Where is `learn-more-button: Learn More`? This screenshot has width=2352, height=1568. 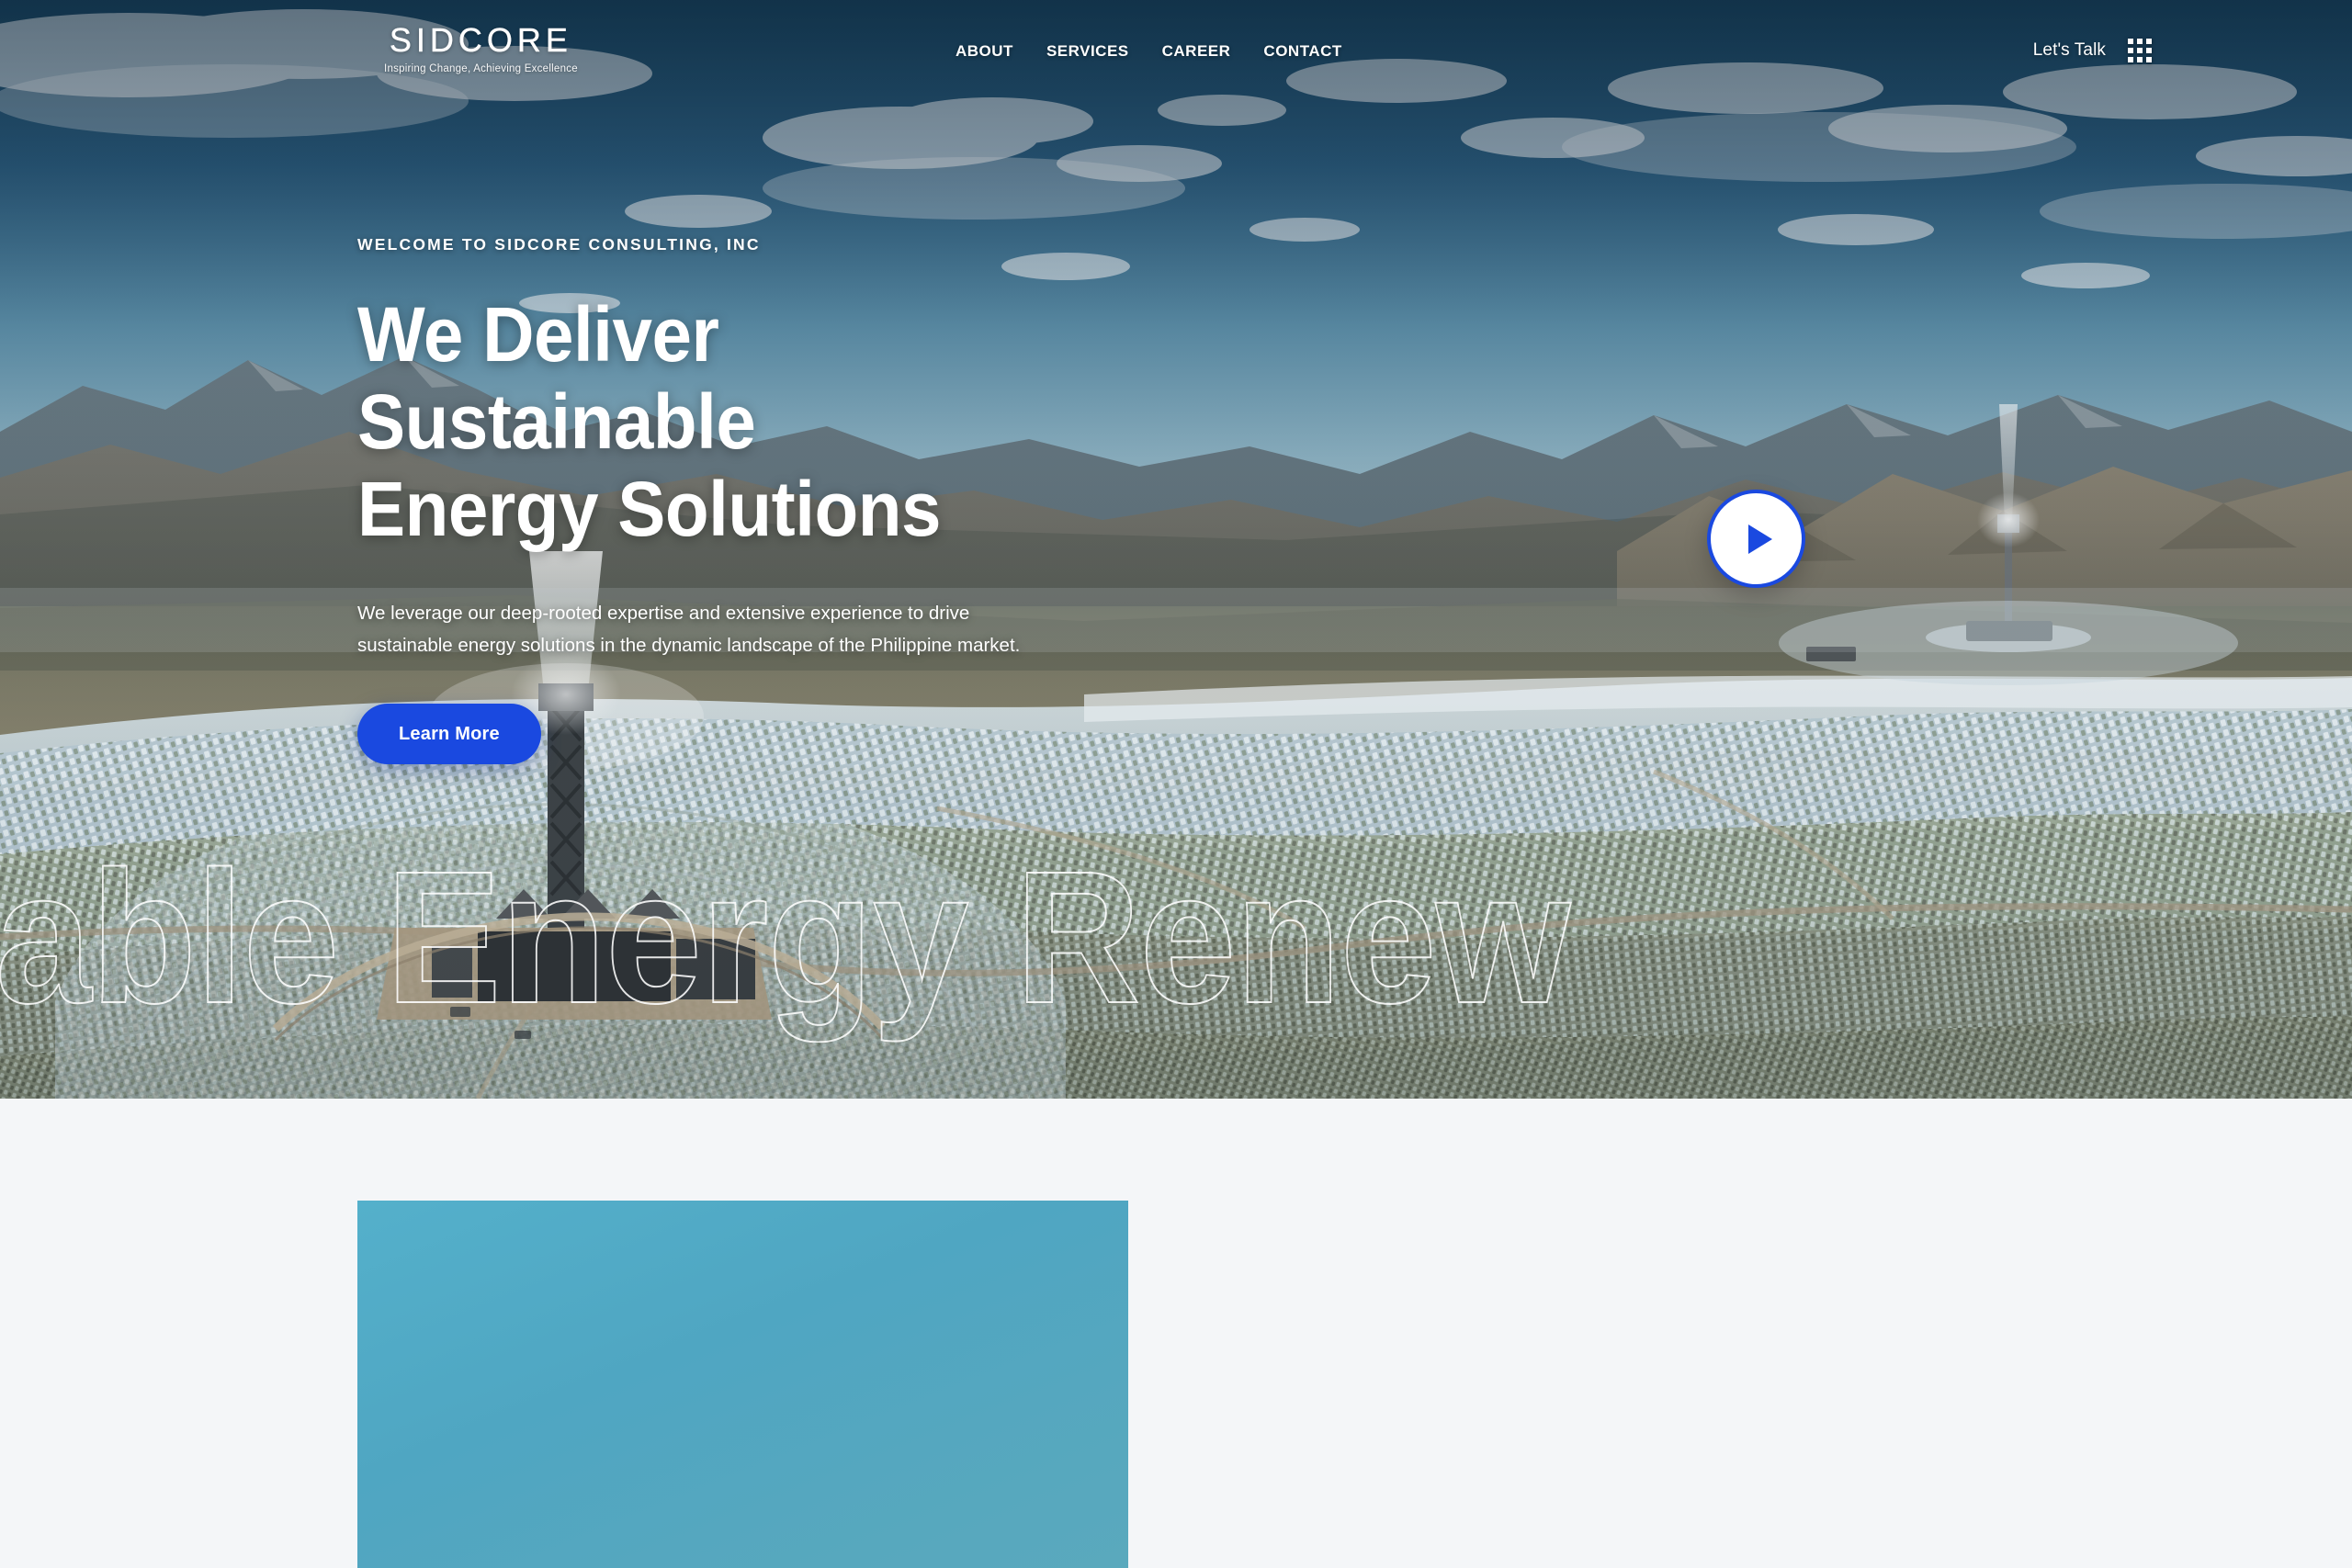
learn-more-button: Learn More is located at coordinates (449, 734).